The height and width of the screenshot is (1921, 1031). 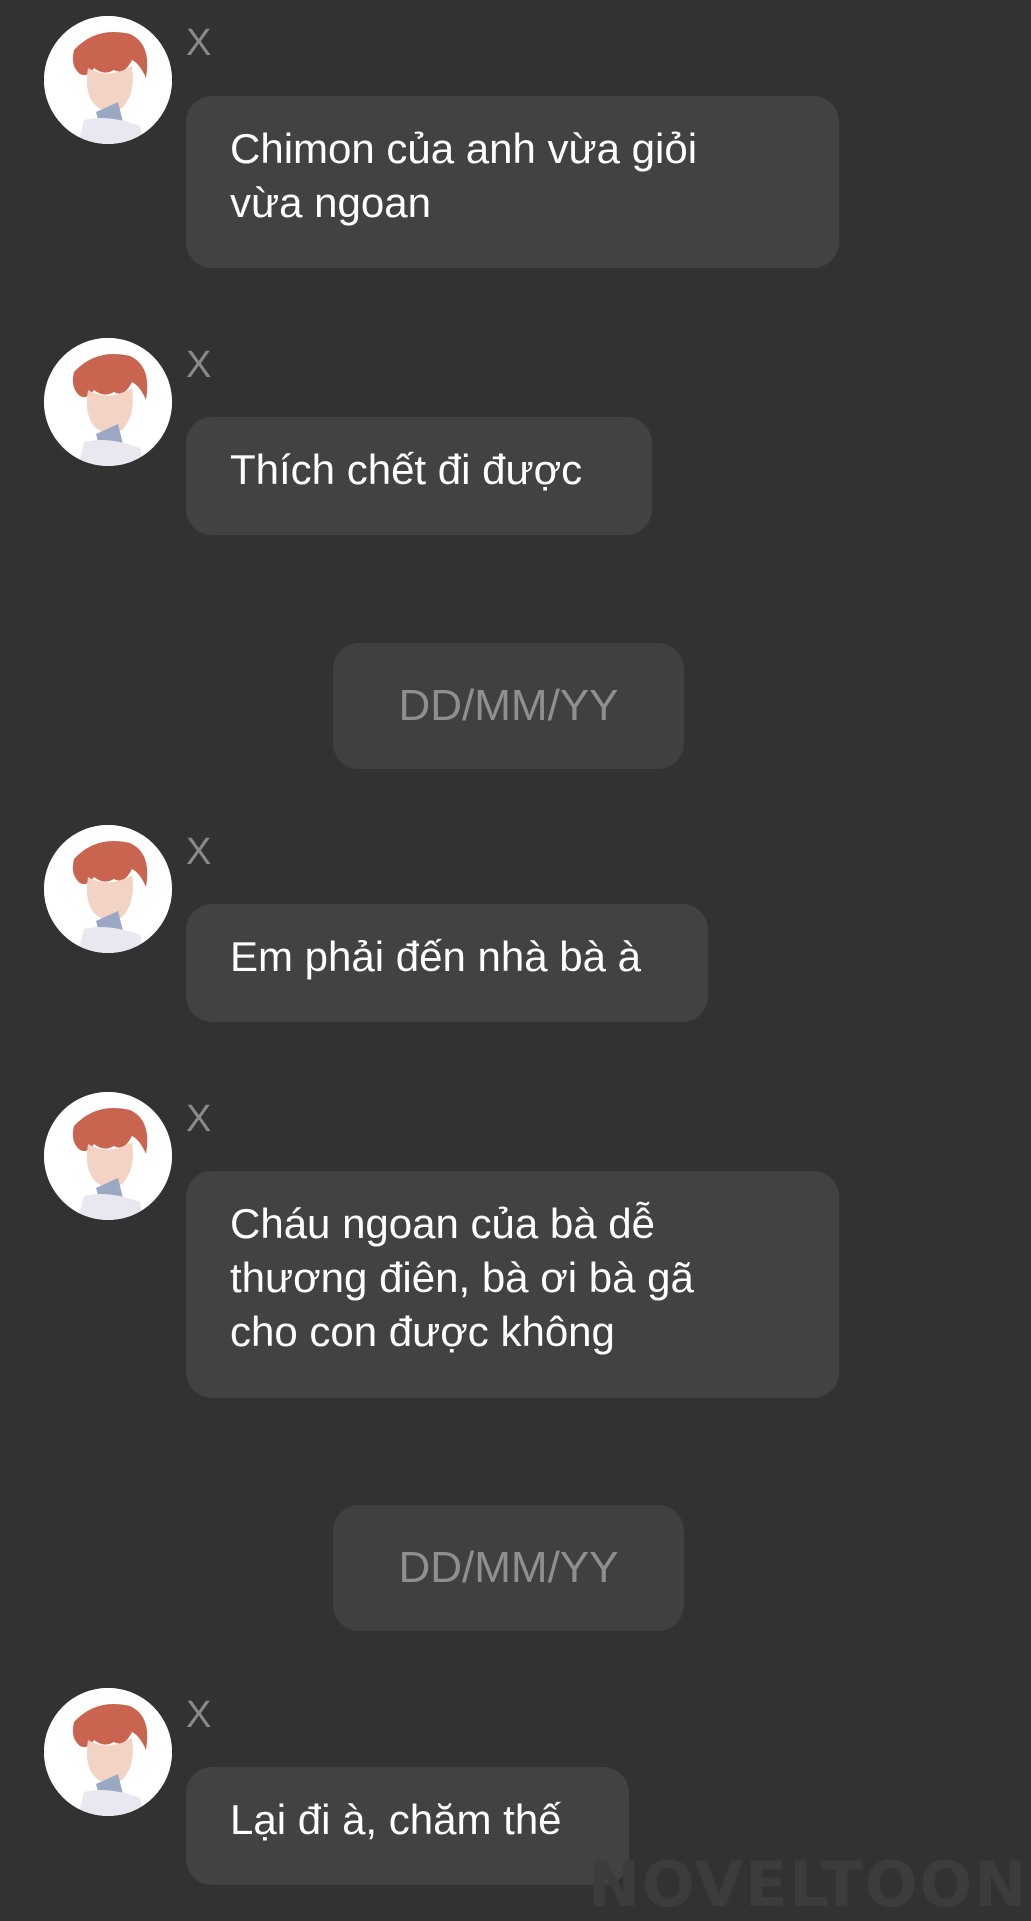 What do you see at coordinates (419, 476) in the screenshot?
I see `message-bubble: Thích chết đi được` at bounding box center [419, 476].